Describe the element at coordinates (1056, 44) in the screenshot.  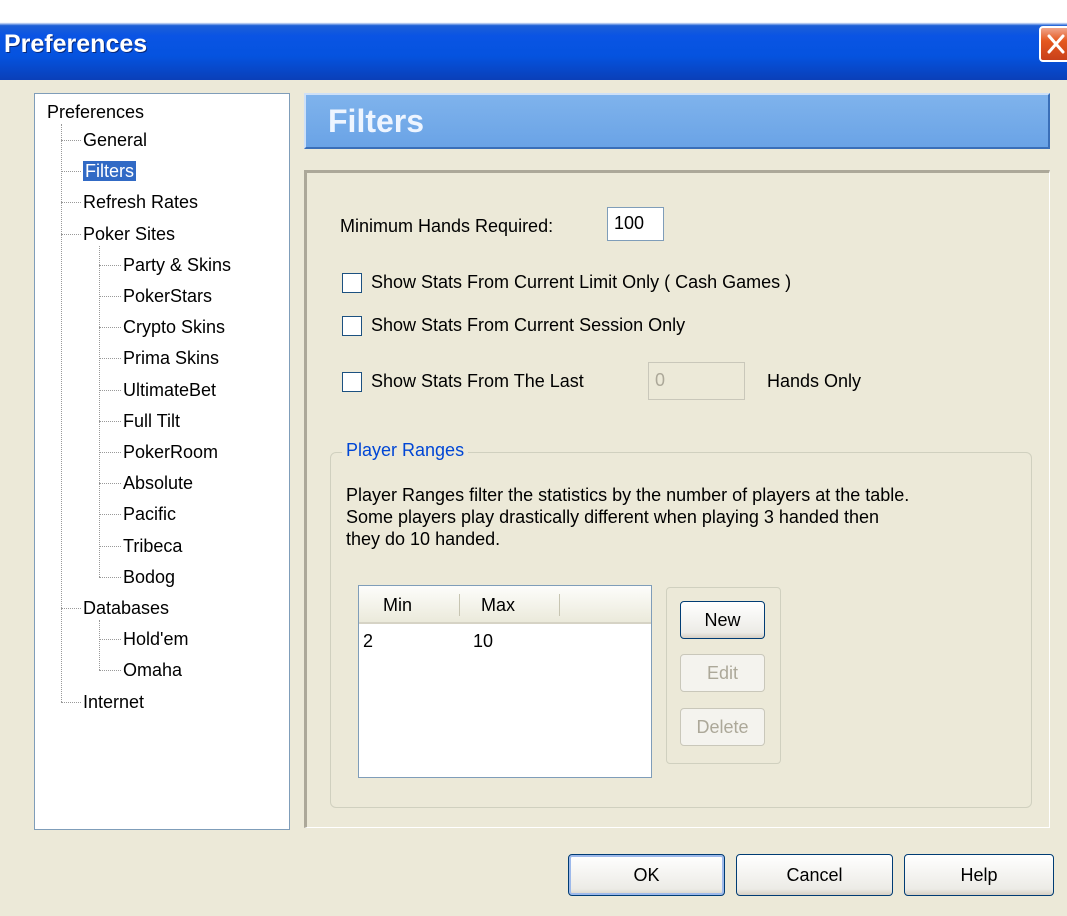
I see `close-icon` at that location.